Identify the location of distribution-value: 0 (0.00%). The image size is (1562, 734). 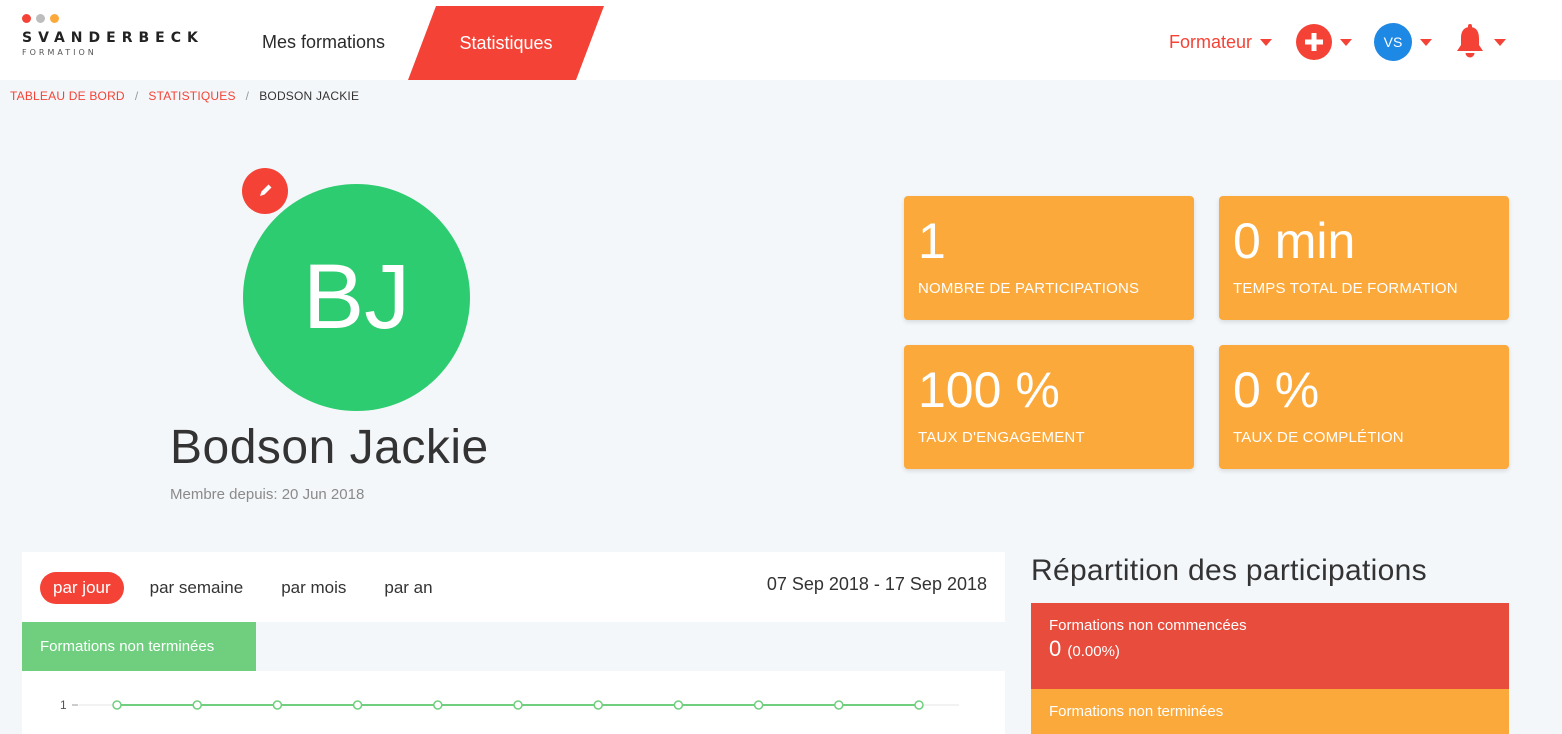
(1270, 649).